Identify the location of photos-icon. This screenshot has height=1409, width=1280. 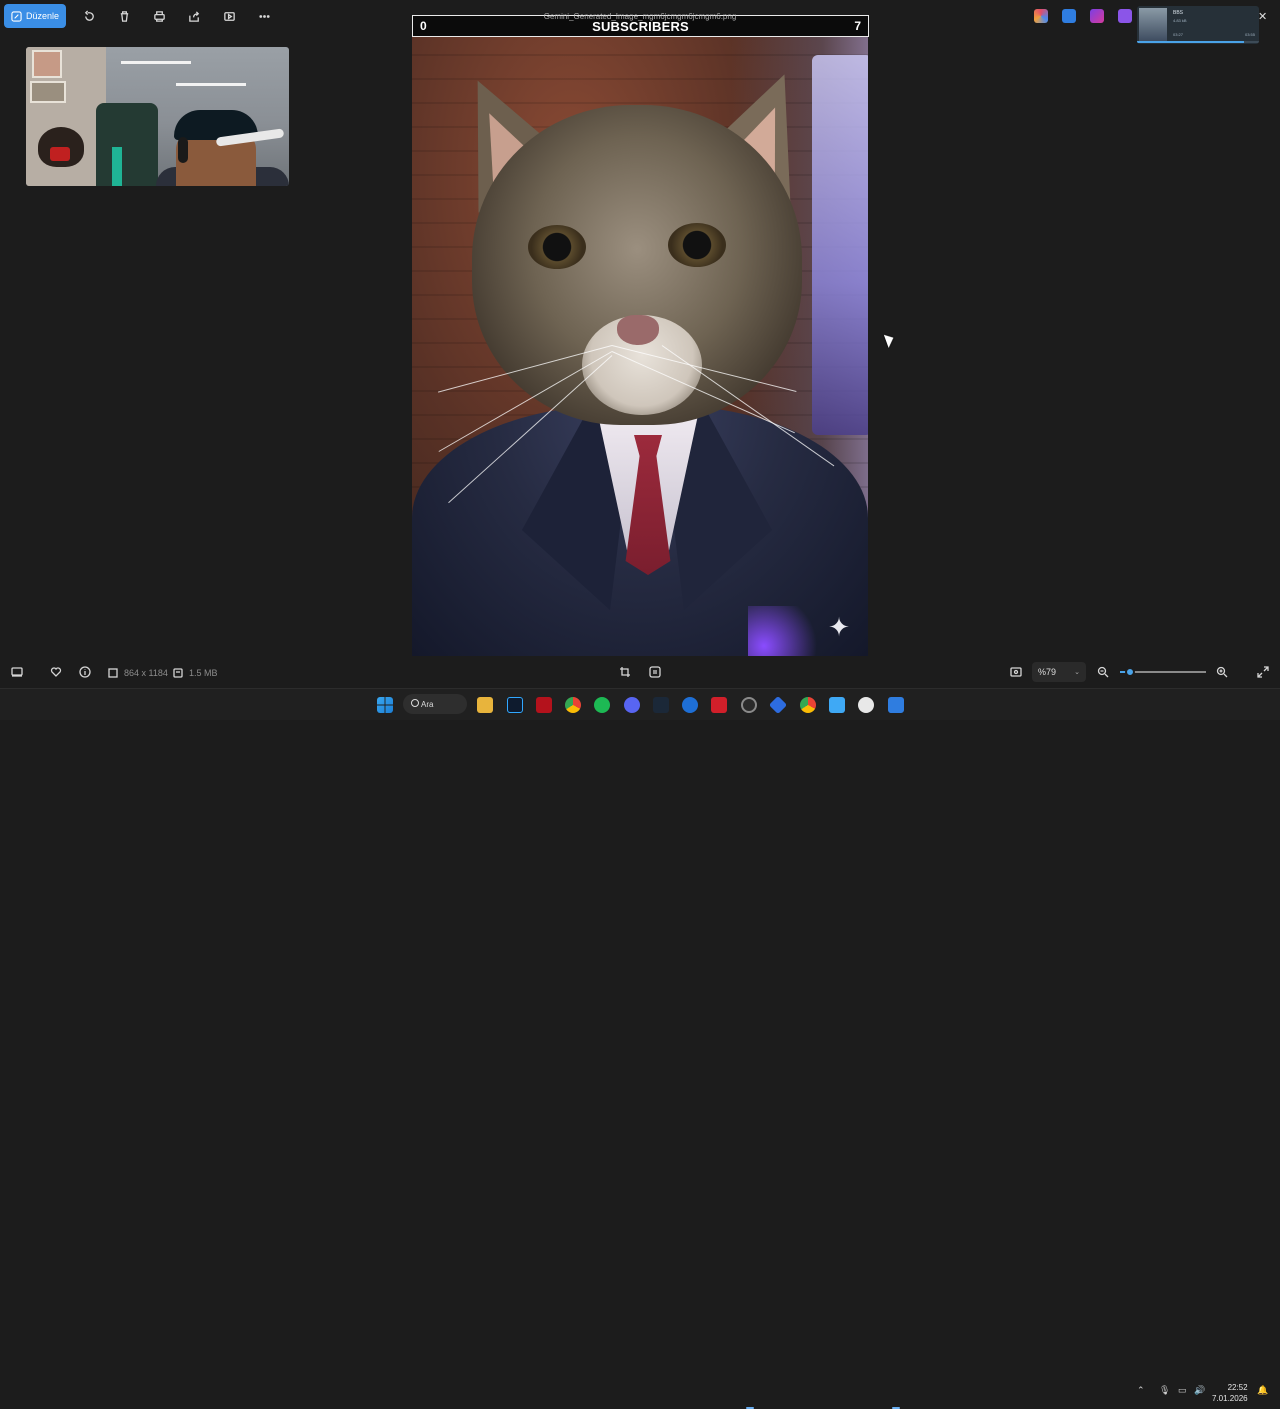
(896, 705).